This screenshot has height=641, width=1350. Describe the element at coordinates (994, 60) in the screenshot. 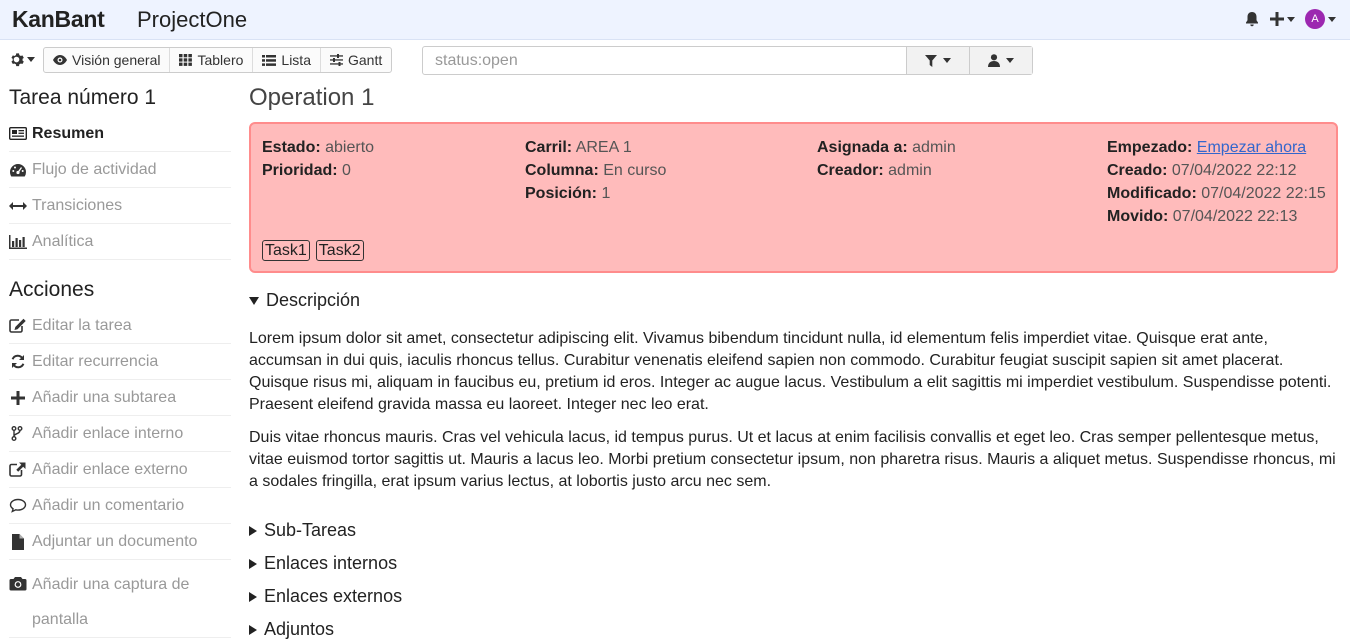

I see `user-icon` at that location.